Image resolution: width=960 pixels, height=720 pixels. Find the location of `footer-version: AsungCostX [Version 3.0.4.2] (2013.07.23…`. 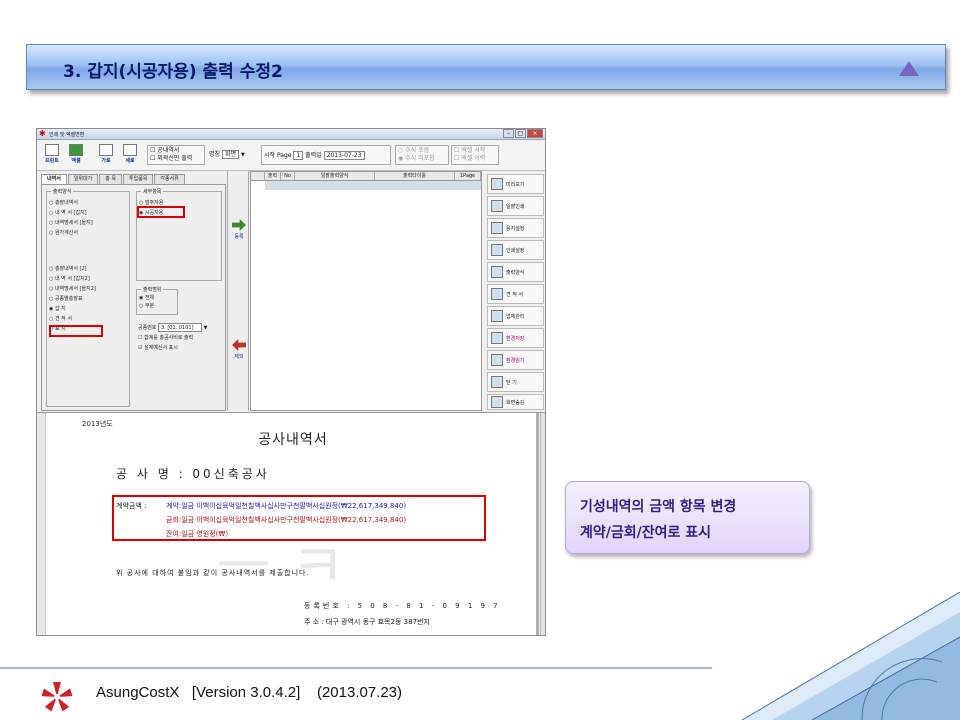

footer-version: AsungCostX [Version 3.0.4.2] (2013.07.23… is located at coordinates (249, 692).